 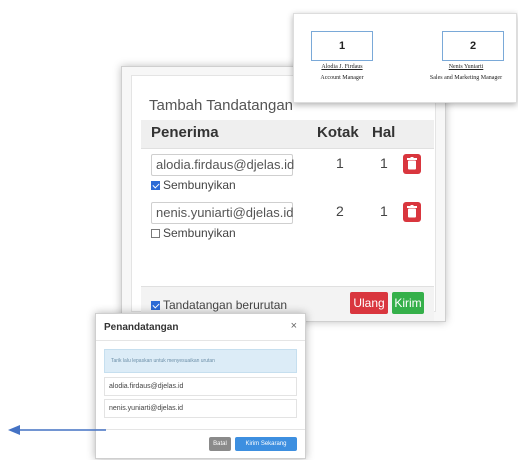 I want to click on table-header: Penerima Kotak Hal, so click(x=287, y=134).